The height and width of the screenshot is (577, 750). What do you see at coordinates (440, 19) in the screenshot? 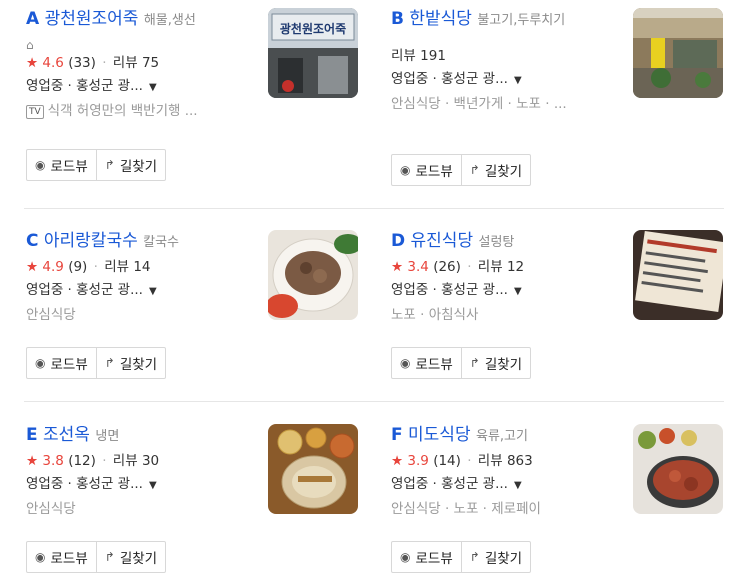
I see `place-name: 한밭식당` at bounding box center [440, 19].